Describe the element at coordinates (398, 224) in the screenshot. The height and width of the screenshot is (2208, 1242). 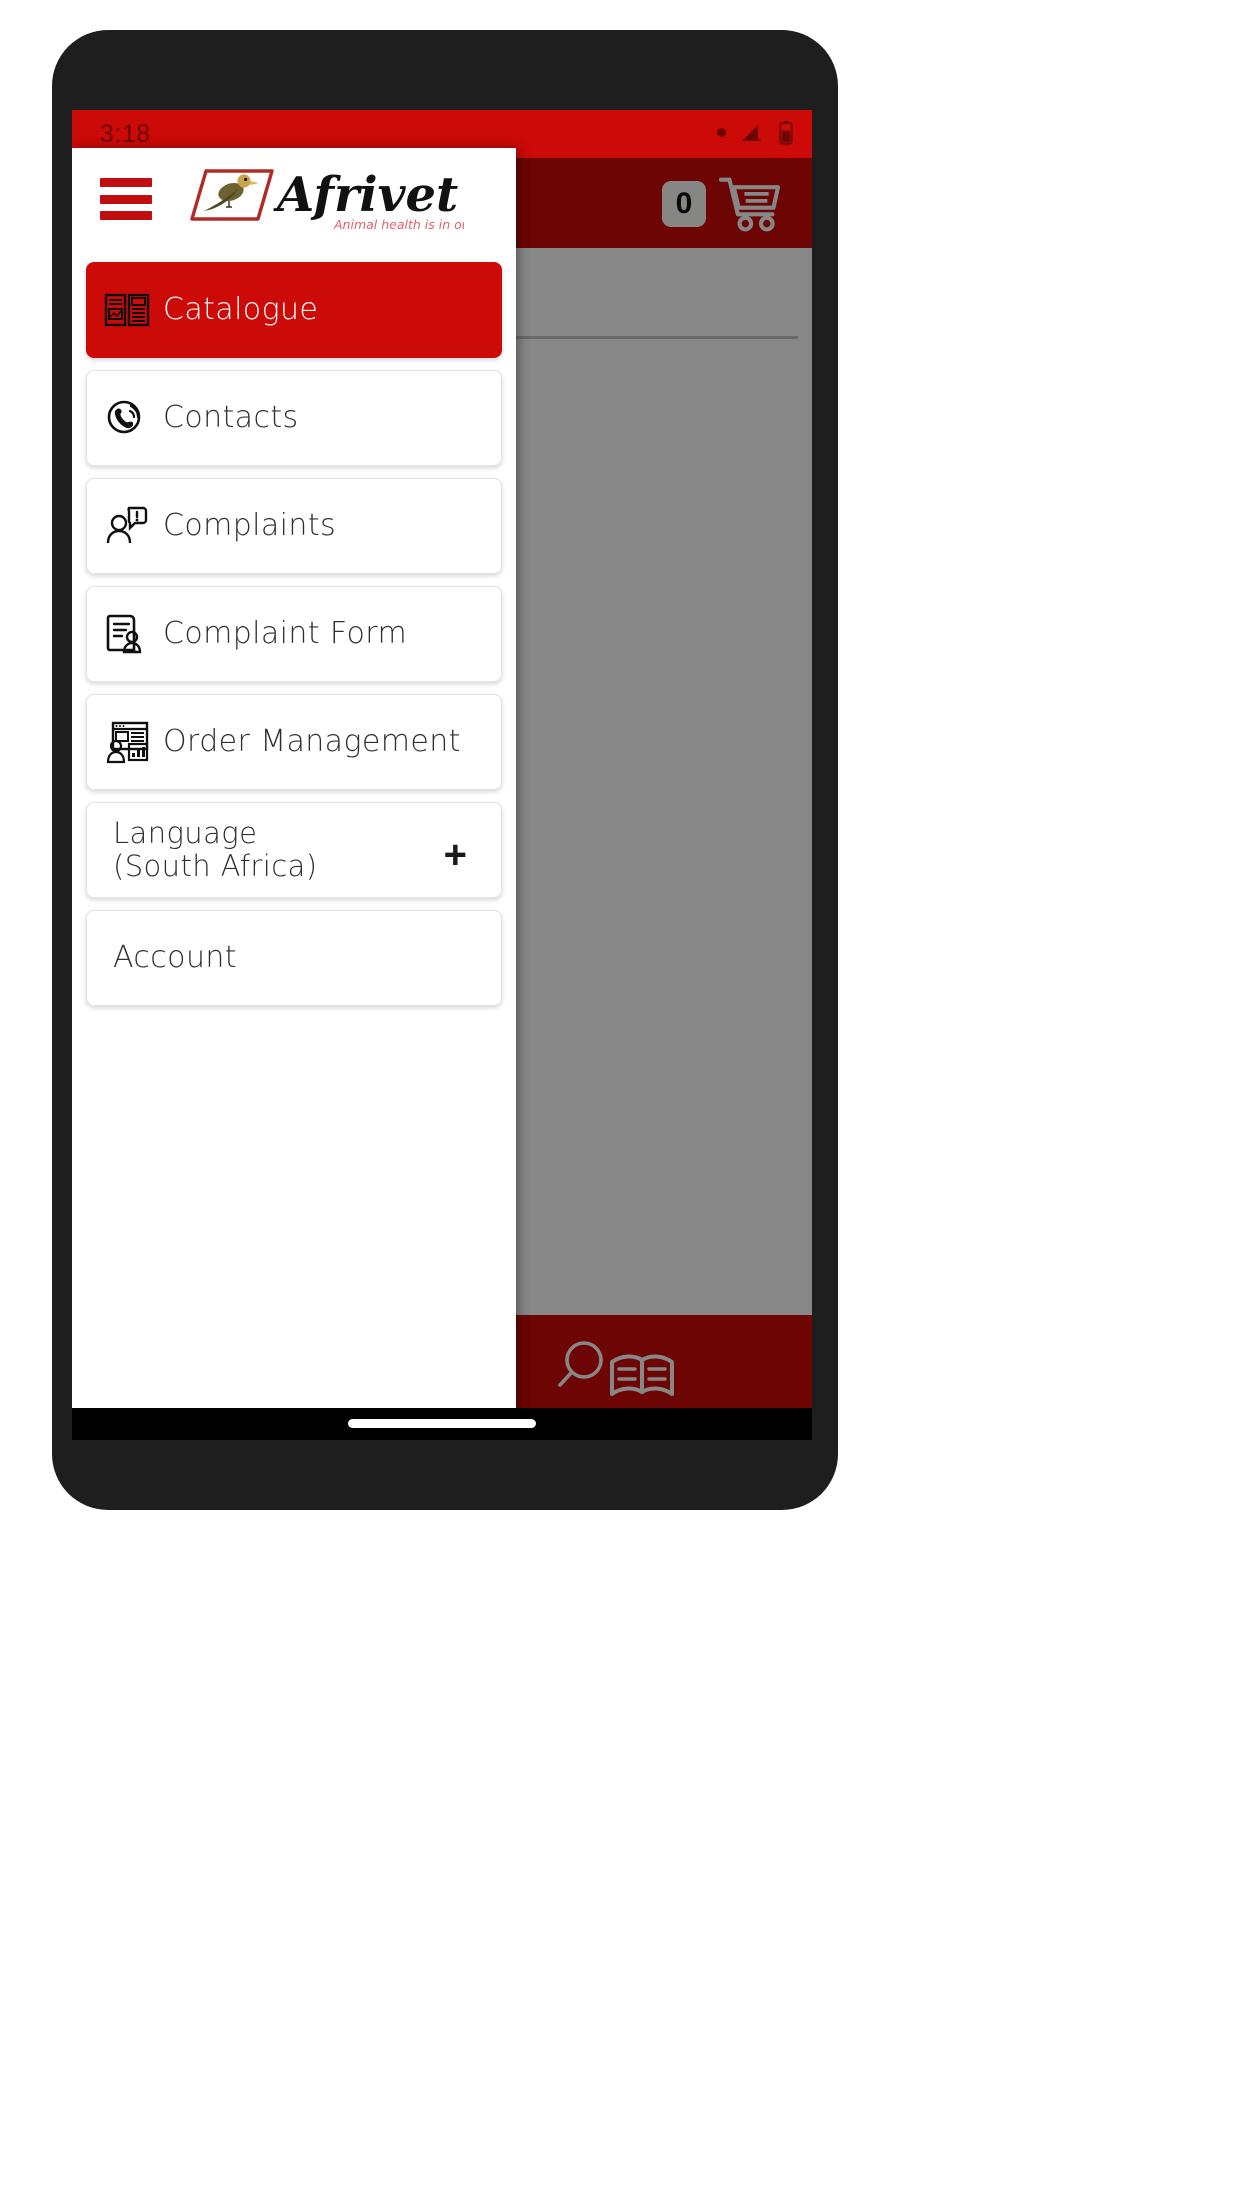
I see `afrivet-tagline: Animal health is in our DNA` at that location.